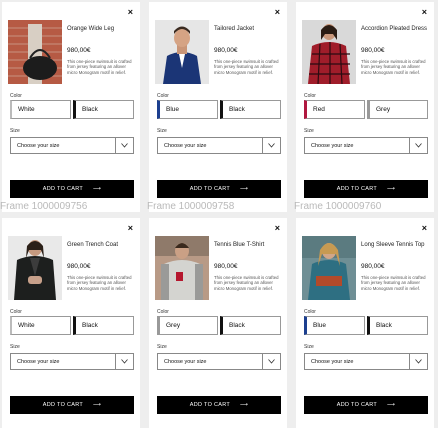  I want to click on frame-label: Frame 1000009758, so click(191, 206).